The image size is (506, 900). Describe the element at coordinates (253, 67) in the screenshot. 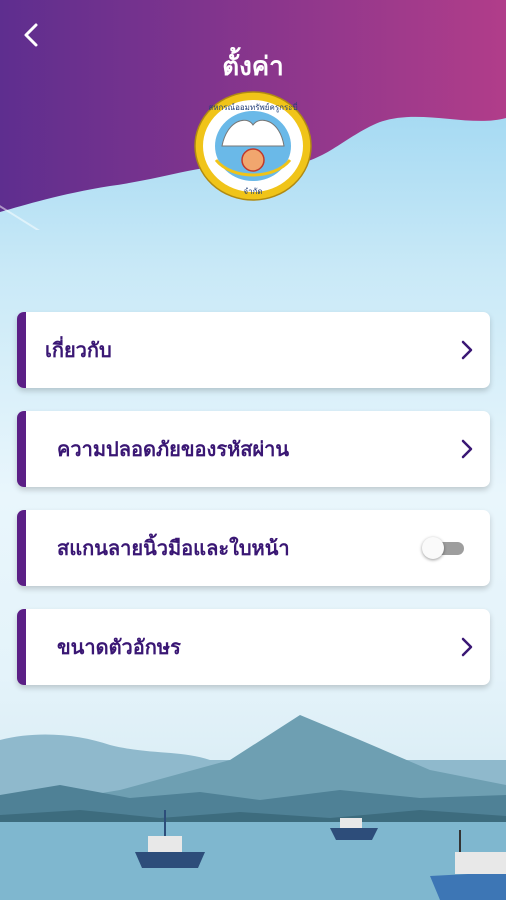

I see `page-title: ตั้งค่า` at that location.